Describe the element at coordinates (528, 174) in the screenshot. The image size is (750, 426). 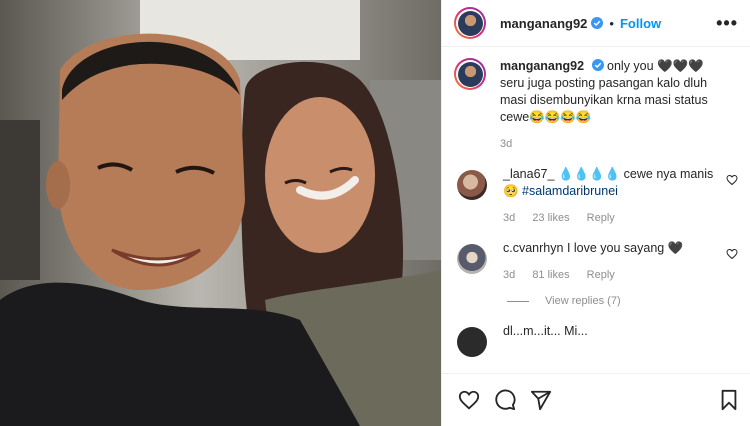
I see `commenter-username: _lana67_` at that location.